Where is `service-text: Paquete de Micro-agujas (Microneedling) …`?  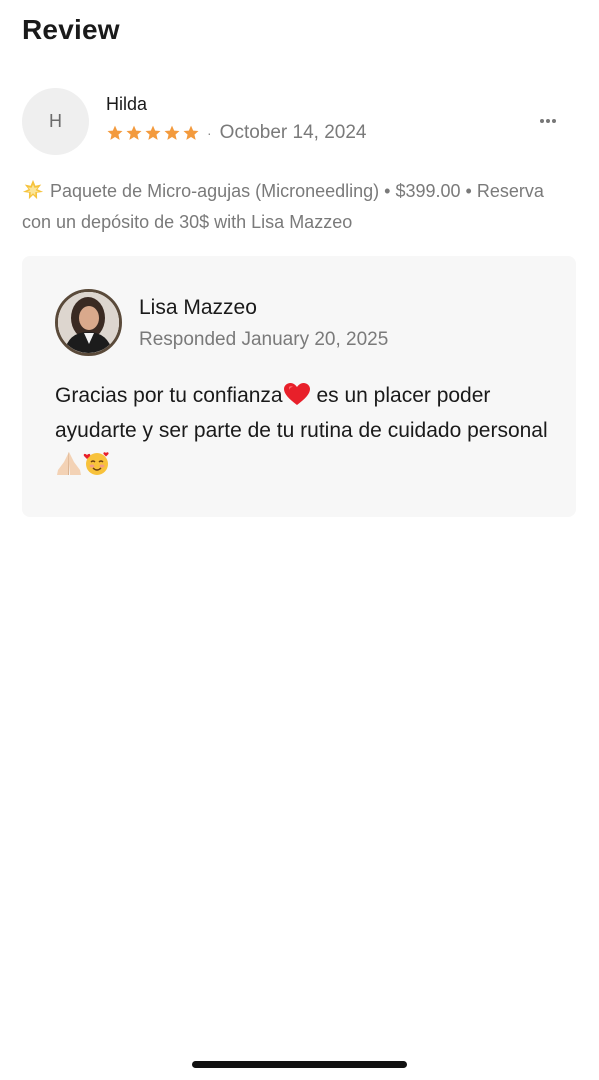 service-text: Paquete de Micro-agujas (Microneedling) … is located at coordinates (283, 206).